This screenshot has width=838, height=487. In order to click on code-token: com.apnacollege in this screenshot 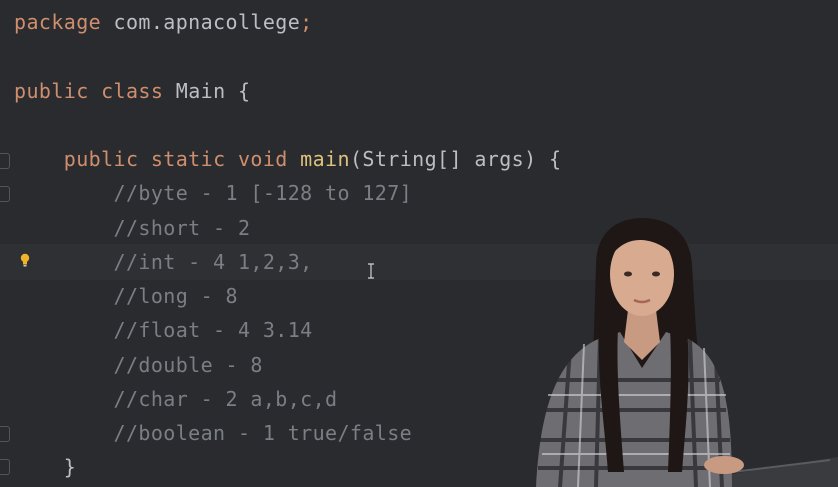, I will do `click(207, 22)`.